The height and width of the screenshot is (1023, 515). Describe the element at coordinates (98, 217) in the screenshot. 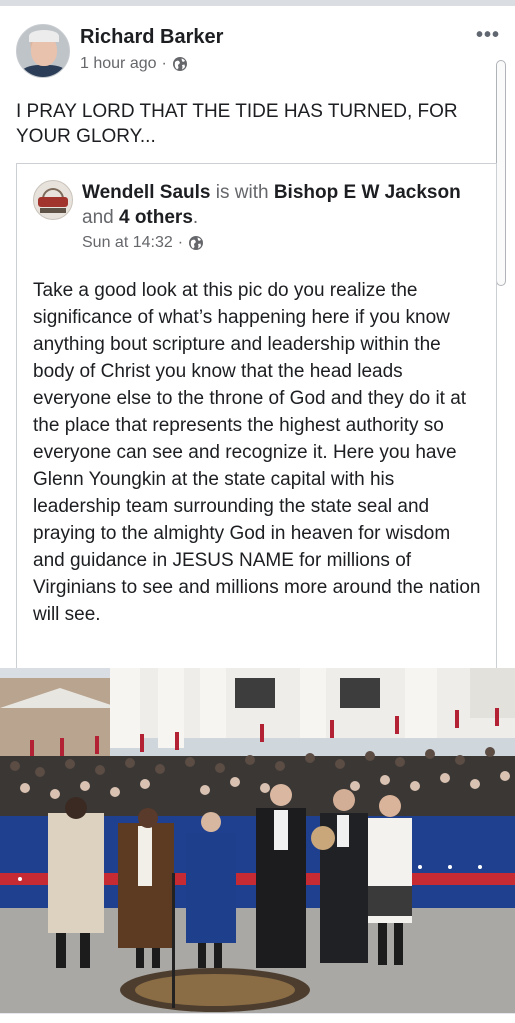

I see `and-text: and` at that location.